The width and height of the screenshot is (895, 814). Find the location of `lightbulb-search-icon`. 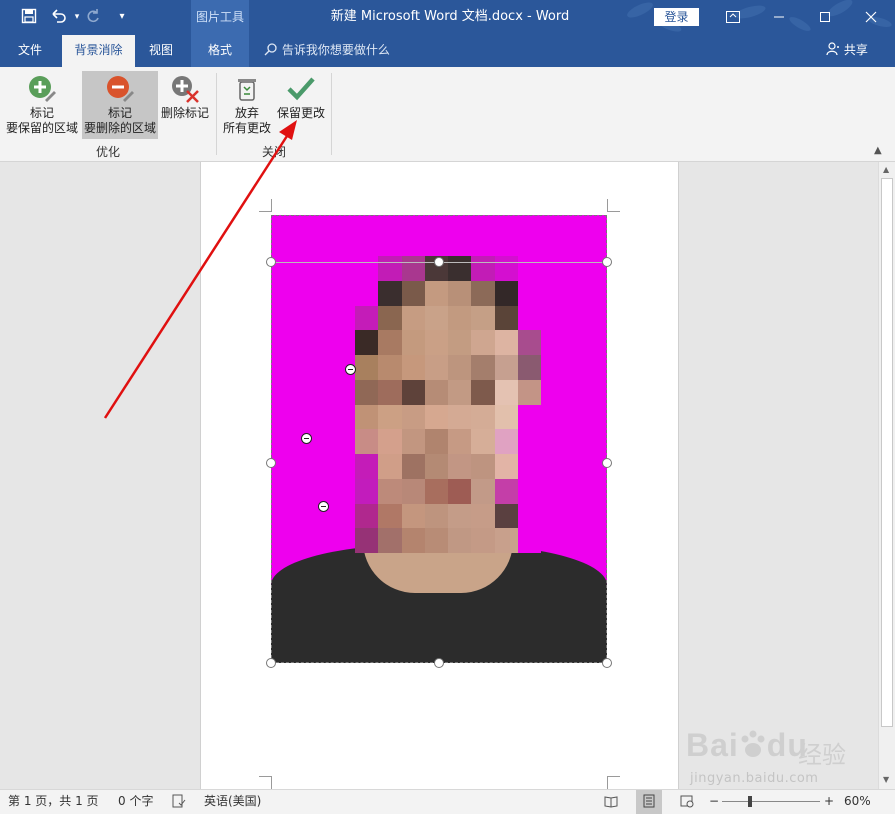

lightbulb-search-icon is located at coordinates (270, 49).